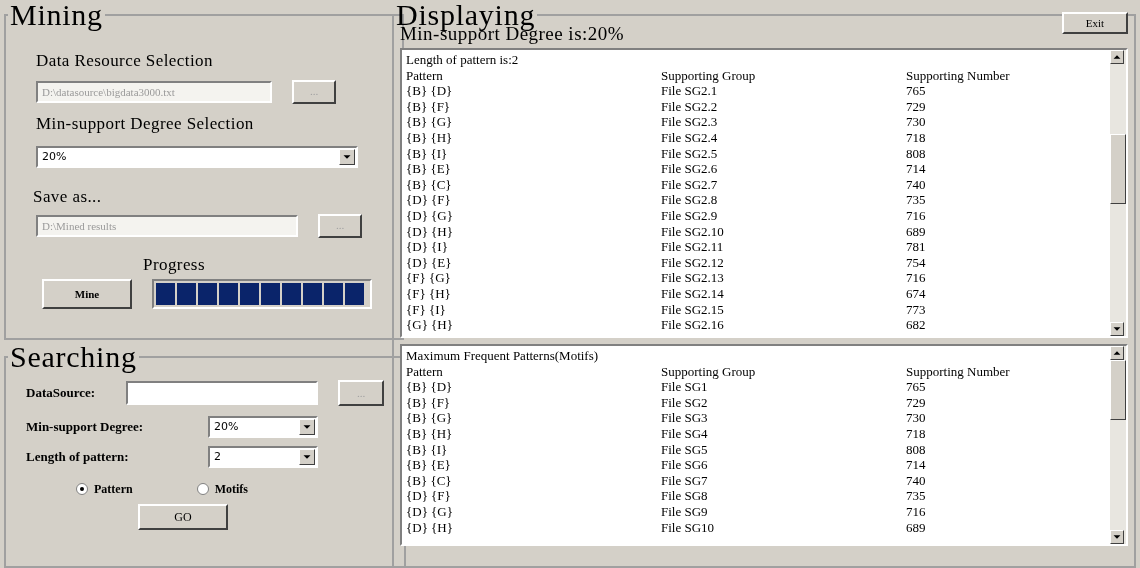 The height and width of the screenshot is (568, 1140). What do you see at coordinates (104, 489) in the screenshot?
I see `radio-option: Pattern` at bounding box center [104, 489].